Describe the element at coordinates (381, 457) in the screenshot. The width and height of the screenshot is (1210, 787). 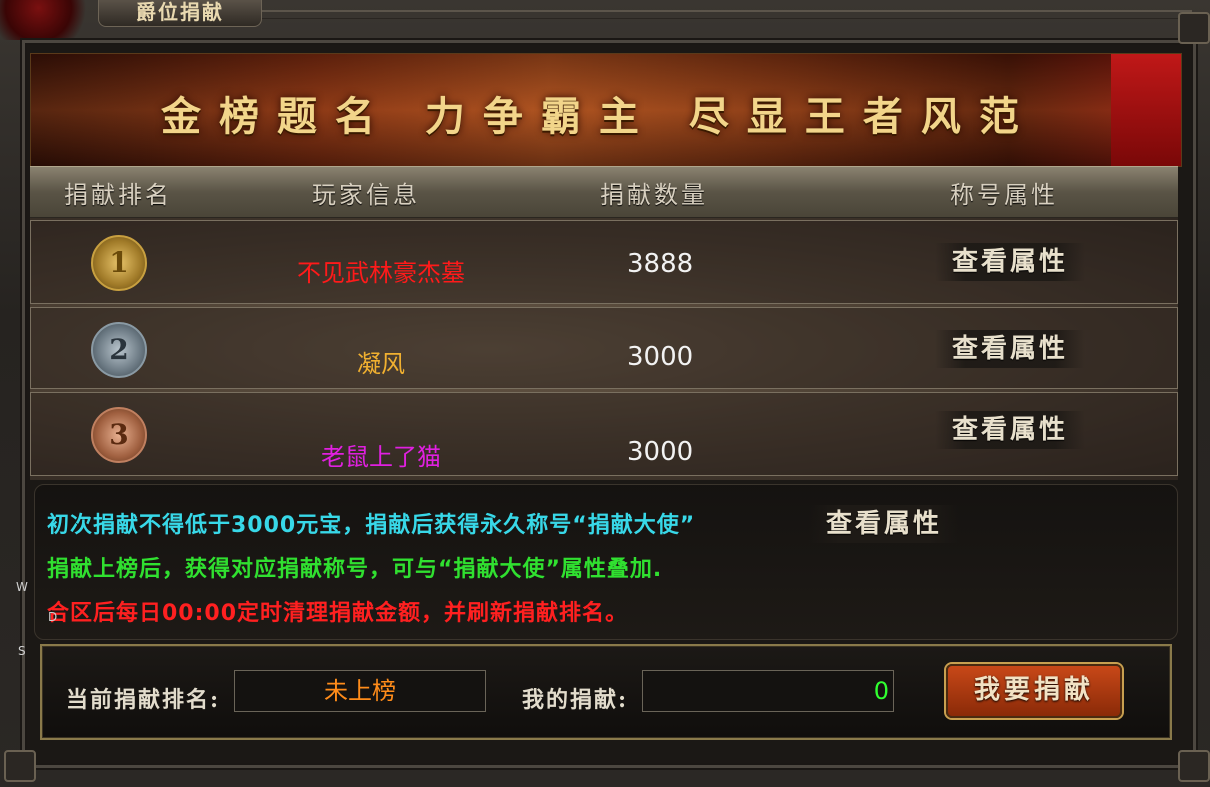
I see `player-name: 老鼠上了猫` at that location.